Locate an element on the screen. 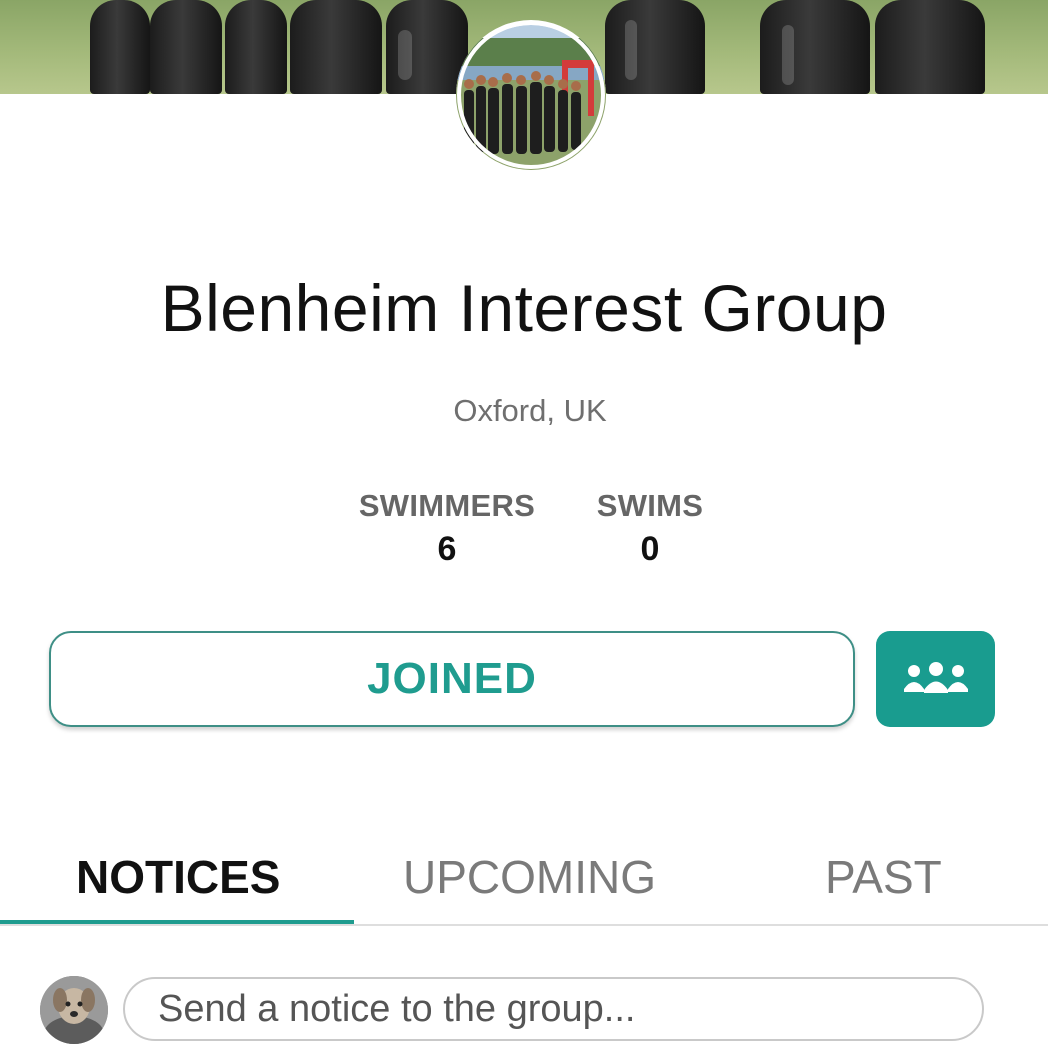  group-avatar is located at coordinates (531, 95).